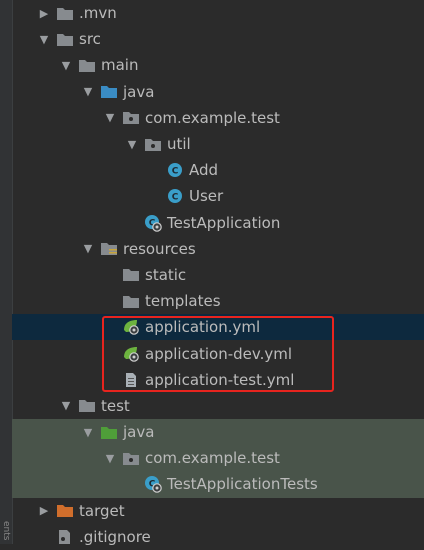 This screenshot has height=550, width=424. What do you see at coordinates (6, 530) in the screenshot?
I see `gutter-label: ents` at bounding box center [6, 530].